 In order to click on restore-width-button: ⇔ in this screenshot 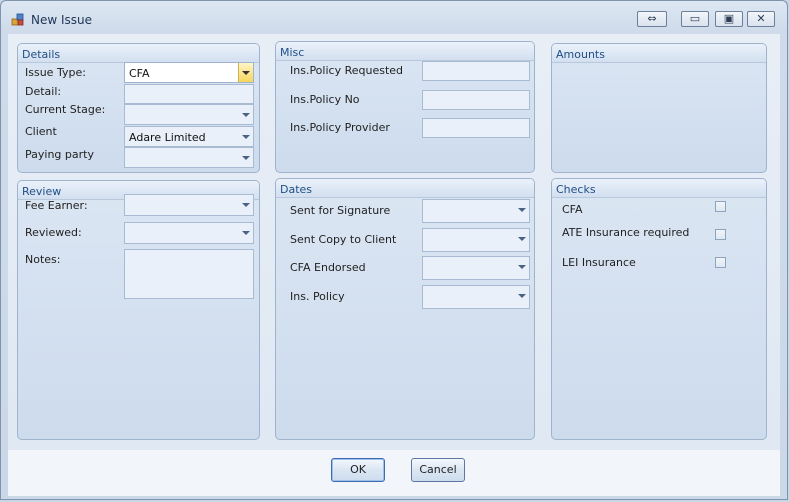, I will do `click(652, 19)`.